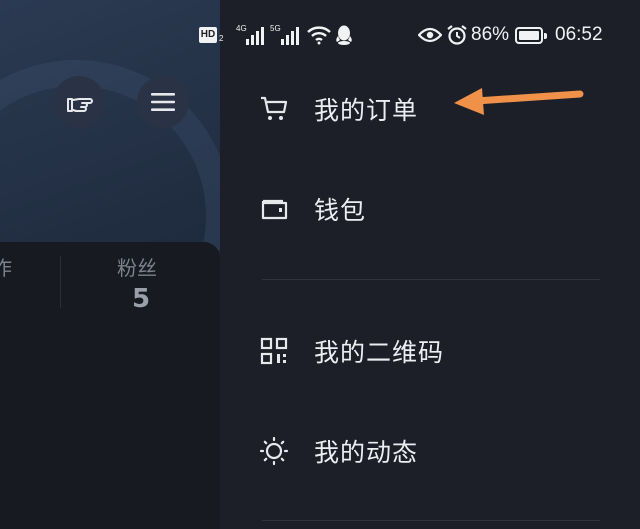 Image resolution: width=640 pixels, height=529 pixels. I want to click on wallet-icon, so click(274, 209).